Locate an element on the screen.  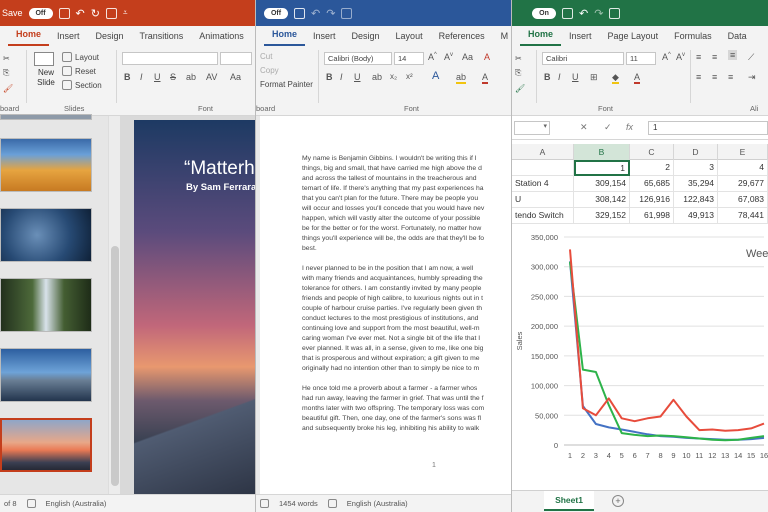
quick-access-icon is located at coordinates (347, 13).